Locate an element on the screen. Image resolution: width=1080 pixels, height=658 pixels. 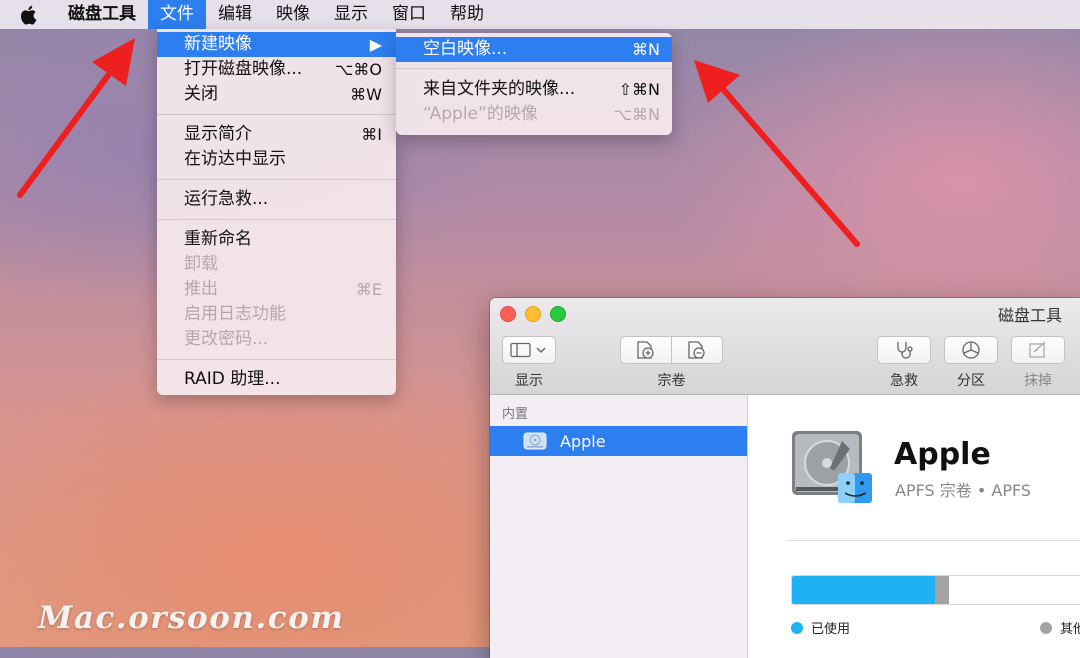
legend-used-label: 已使用 is located at coordinates (831, 629).